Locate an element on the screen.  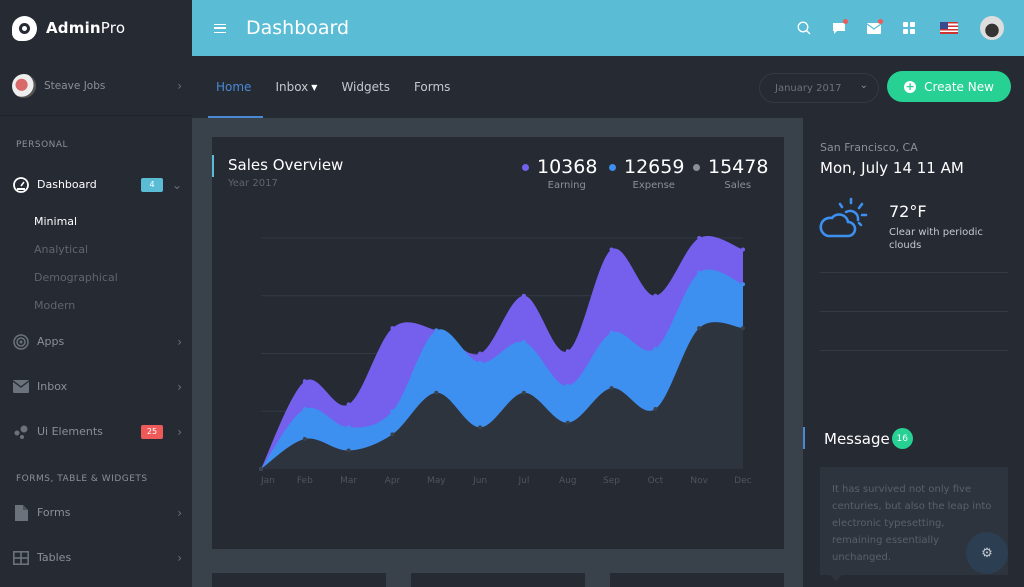
apps-grid-icon is located at coordinates (909, 28).